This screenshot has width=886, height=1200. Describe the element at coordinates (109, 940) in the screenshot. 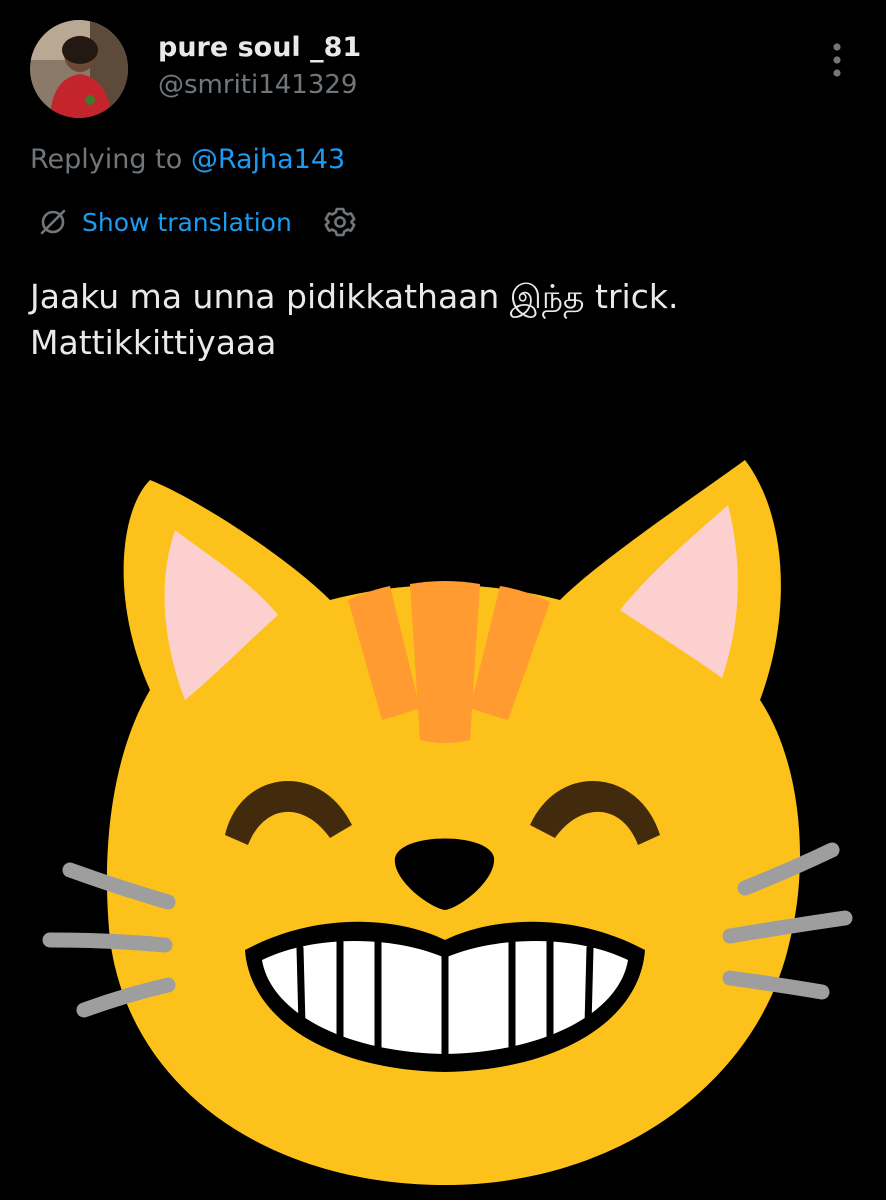

I see `cat-whiskers-left` at that location.